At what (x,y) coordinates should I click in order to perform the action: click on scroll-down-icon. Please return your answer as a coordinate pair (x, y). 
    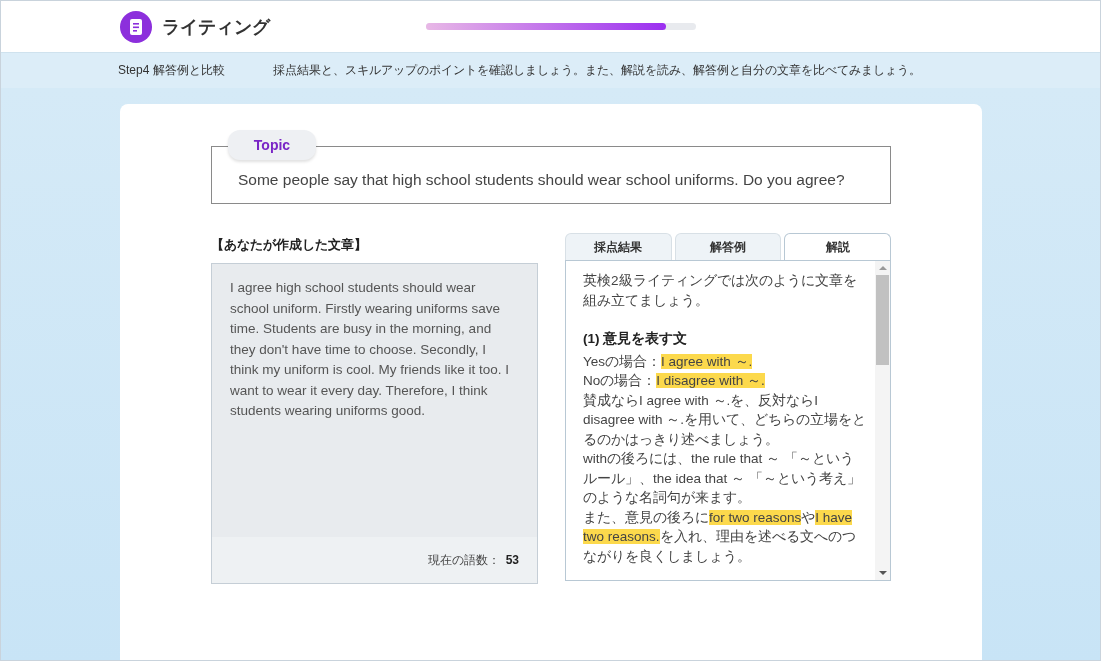
    Looking at the image, I should click on (882, 573).